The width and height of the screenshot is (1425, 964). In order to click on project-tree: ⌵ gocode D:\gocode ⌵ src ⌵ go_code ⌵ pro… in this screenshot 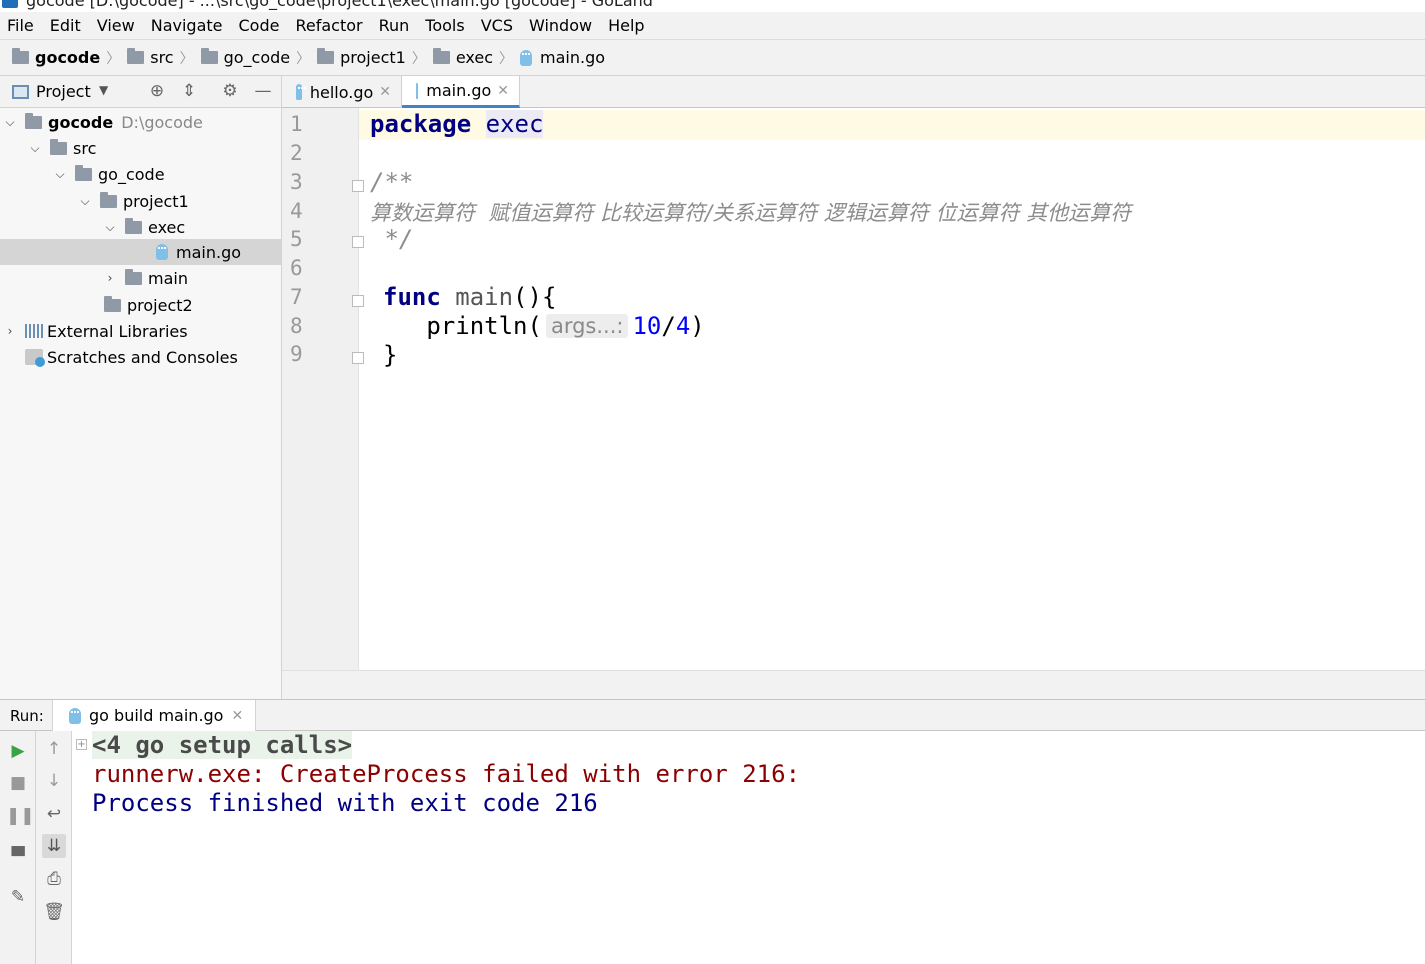, I will do `click(141, 403)`.